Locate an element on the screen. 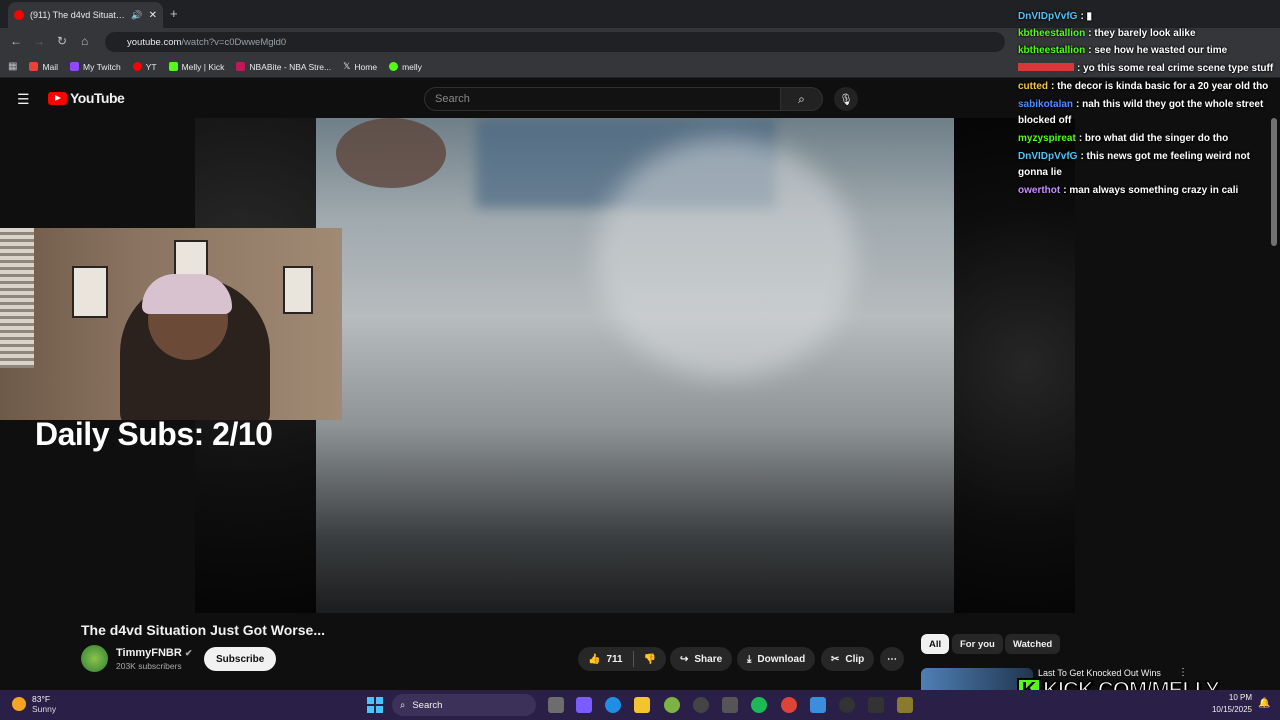 The image size is (1280, 720). channel-name: TimmyFNBR ✔ is located at coordinates (154, 653).